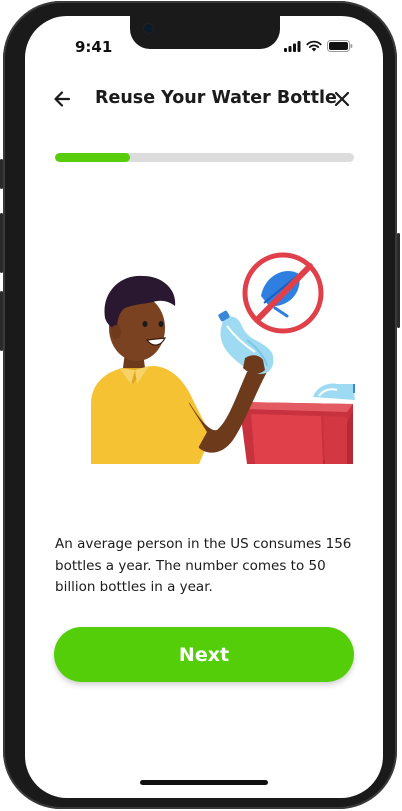 The width and height of the screenshot is (402, 811). I want to click on arrow-left-icon, so click(62, 99).